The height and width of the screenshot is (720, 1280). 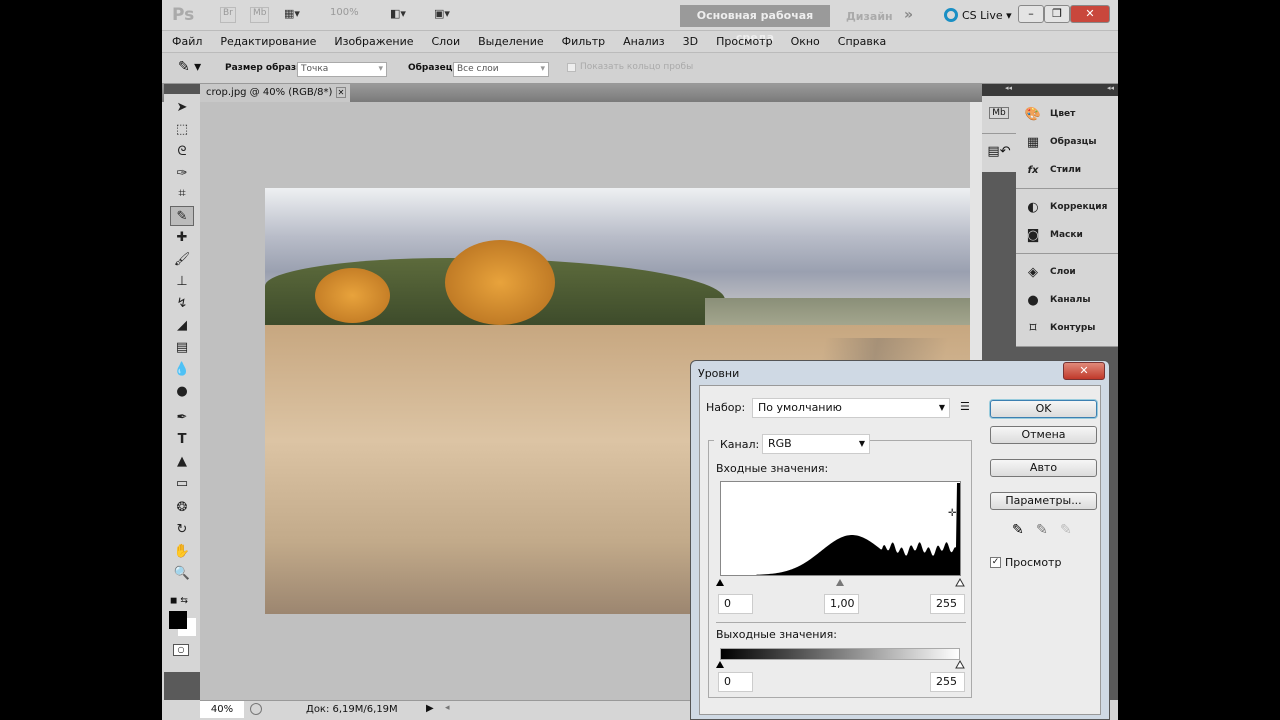 What do you see at coordinates (1070, 300) in the screenshot?
I see `panel-channels-label: Каналы` at bounding box center [1070, 300].